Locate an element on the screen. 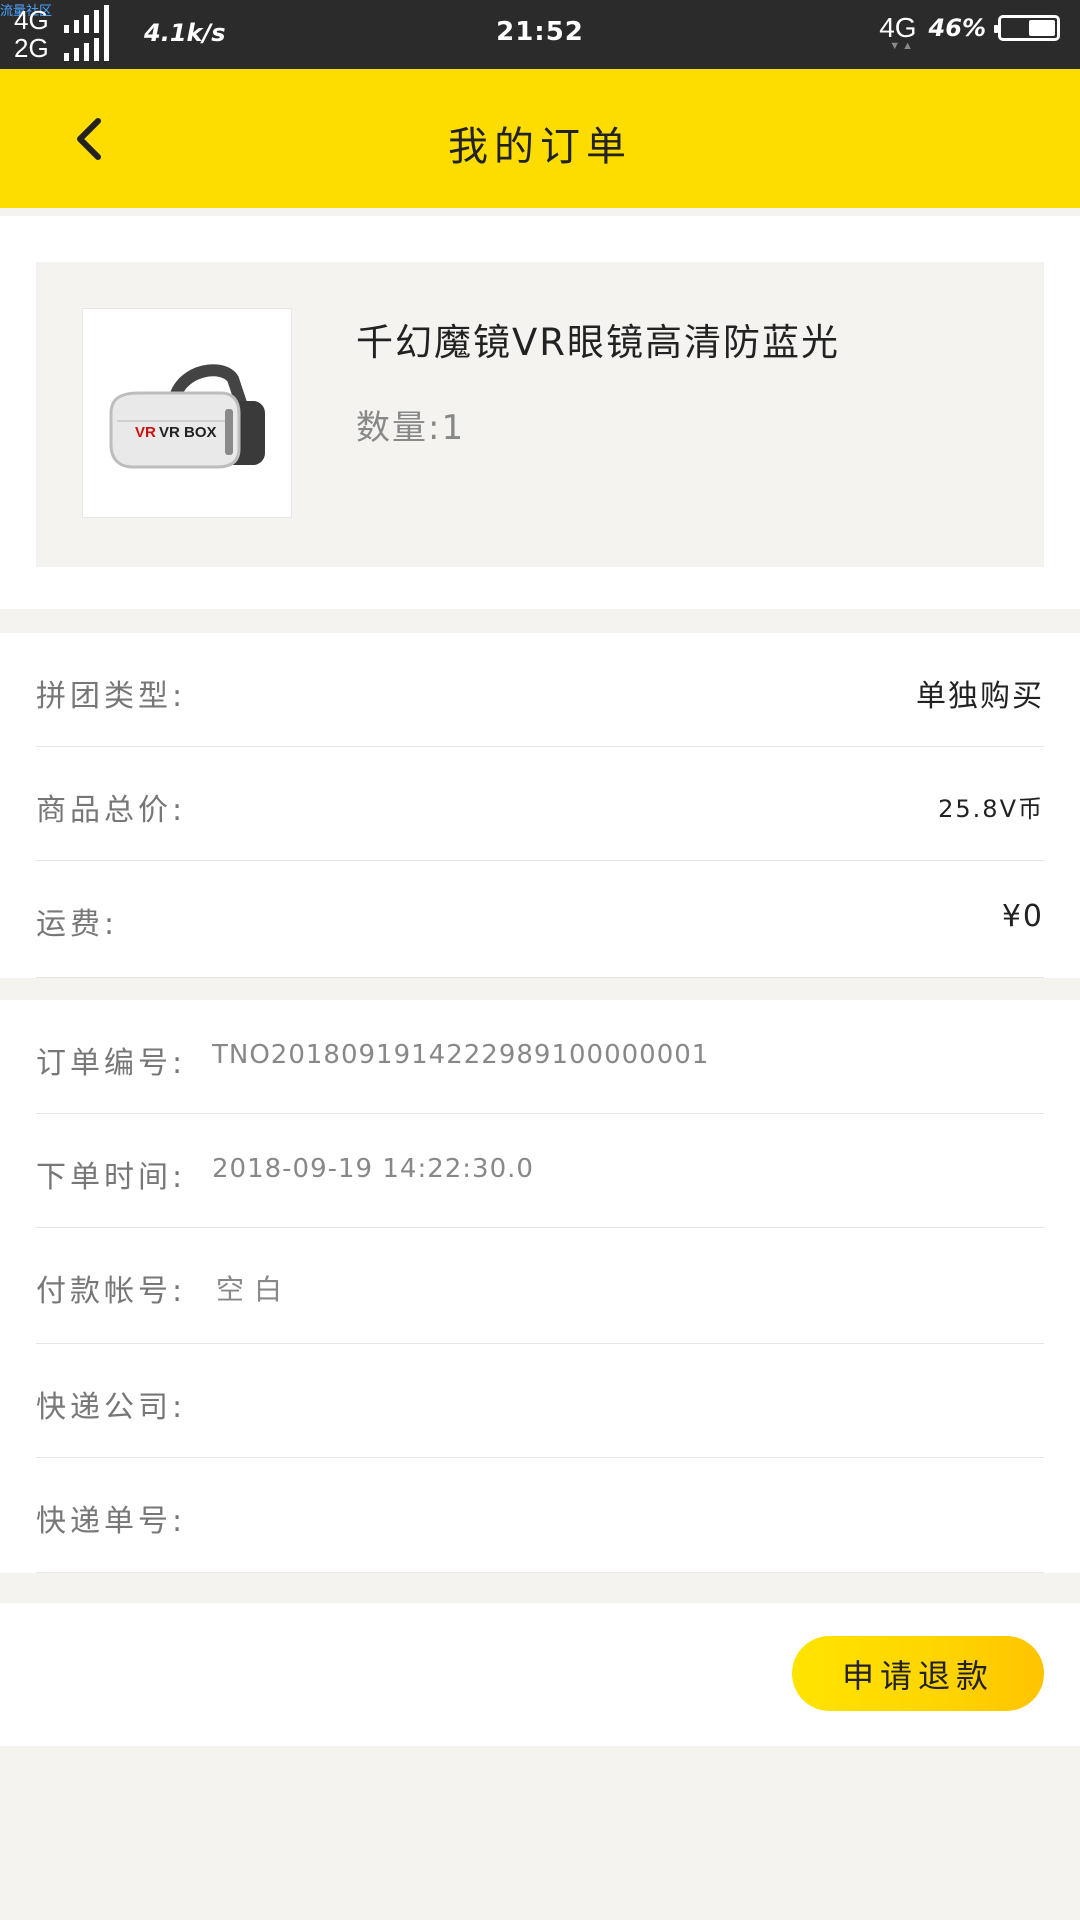 The image size is (1080, 1920). data-arrows-icon: ▼▲ is located at coordinates (902, 46).